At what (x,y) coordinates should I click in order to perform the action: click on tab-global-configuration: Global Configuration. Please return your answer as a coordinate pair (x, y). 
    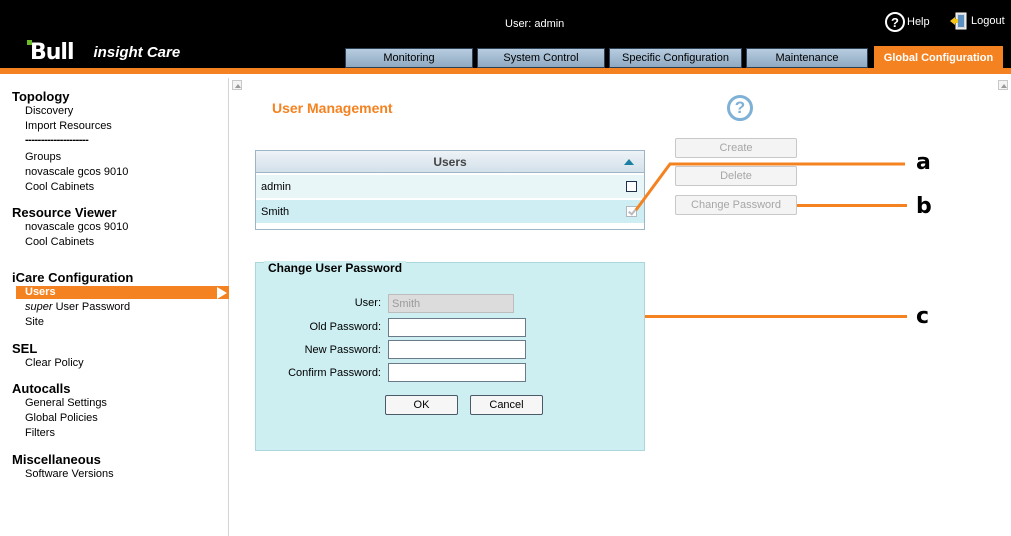
    Looking at the image, I should click on (938, 58).